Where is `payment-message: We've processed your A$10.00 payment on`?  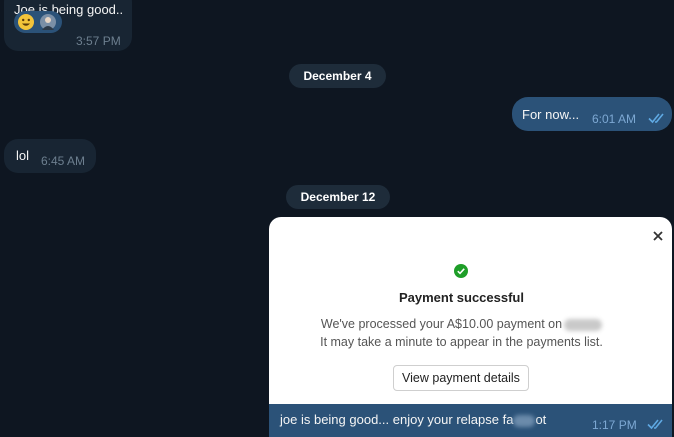
payment-message: We've processed your A$10.00 payment on is located at coordinates (461, 324).